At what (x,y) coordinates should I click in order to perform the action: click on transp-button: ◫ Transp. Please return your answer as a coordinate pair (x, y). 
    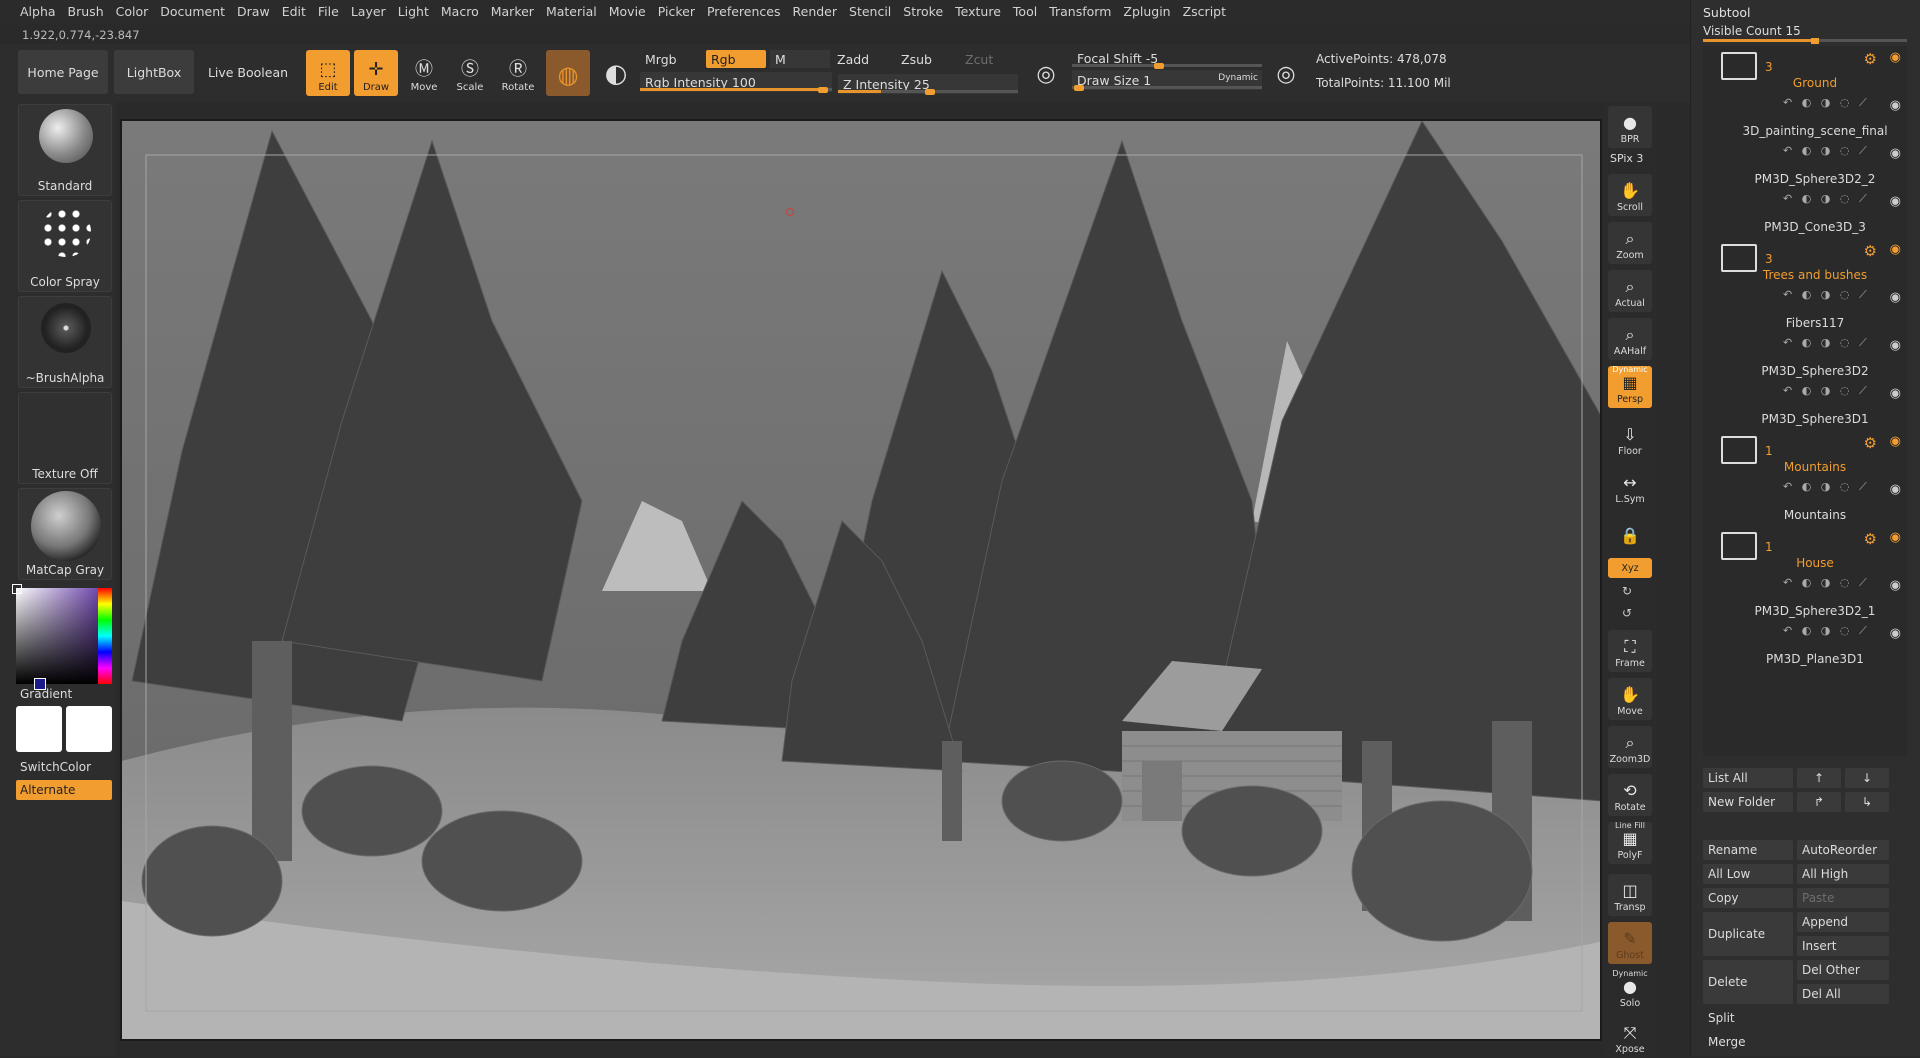
    Looking at the image, I should click on (1630, 895).